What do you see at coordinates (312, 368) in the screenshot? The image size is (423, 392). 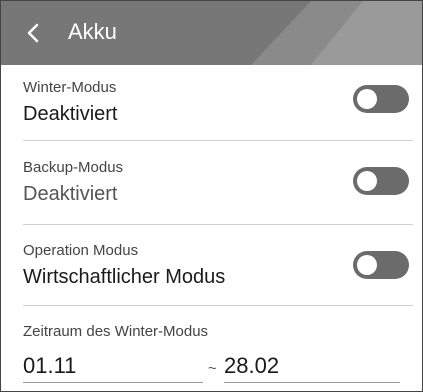 I see `winter-end-date-field: 28.02` at bounding box center [312, 368].